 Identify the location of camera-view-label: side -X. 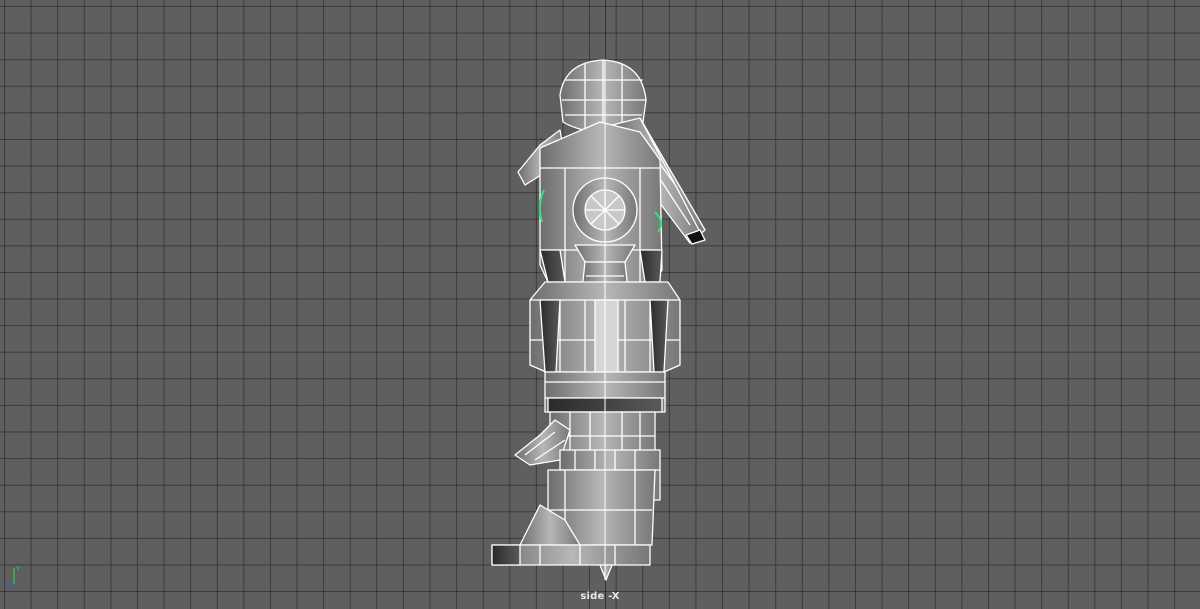
(600, 596).